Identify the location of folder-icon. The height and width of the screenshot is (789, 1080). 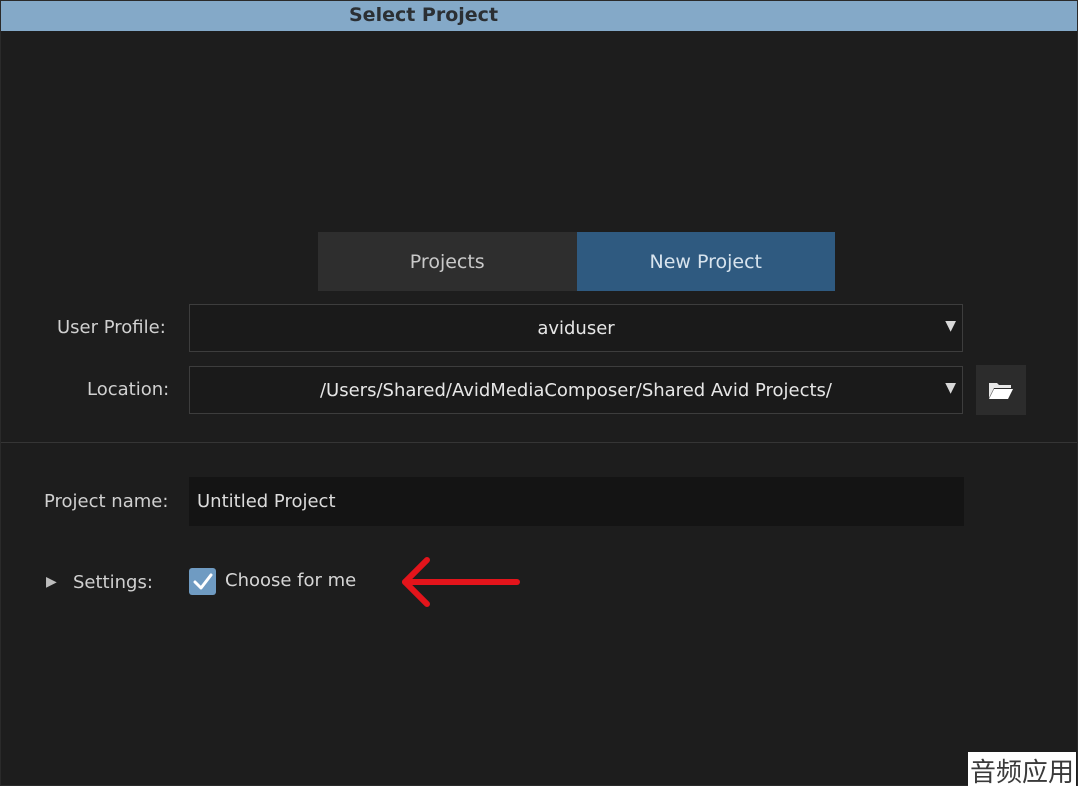
(1001, 391).